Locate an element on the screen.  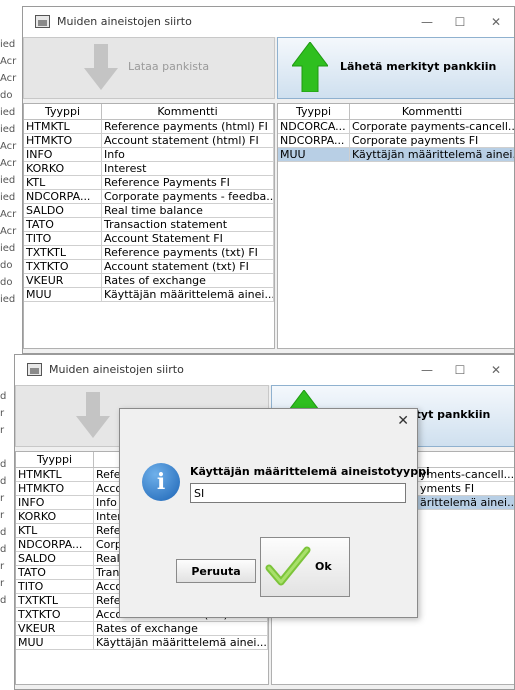
table-row: HTMKTOAccount statement (html) FI is located at coordinates (149, 141).